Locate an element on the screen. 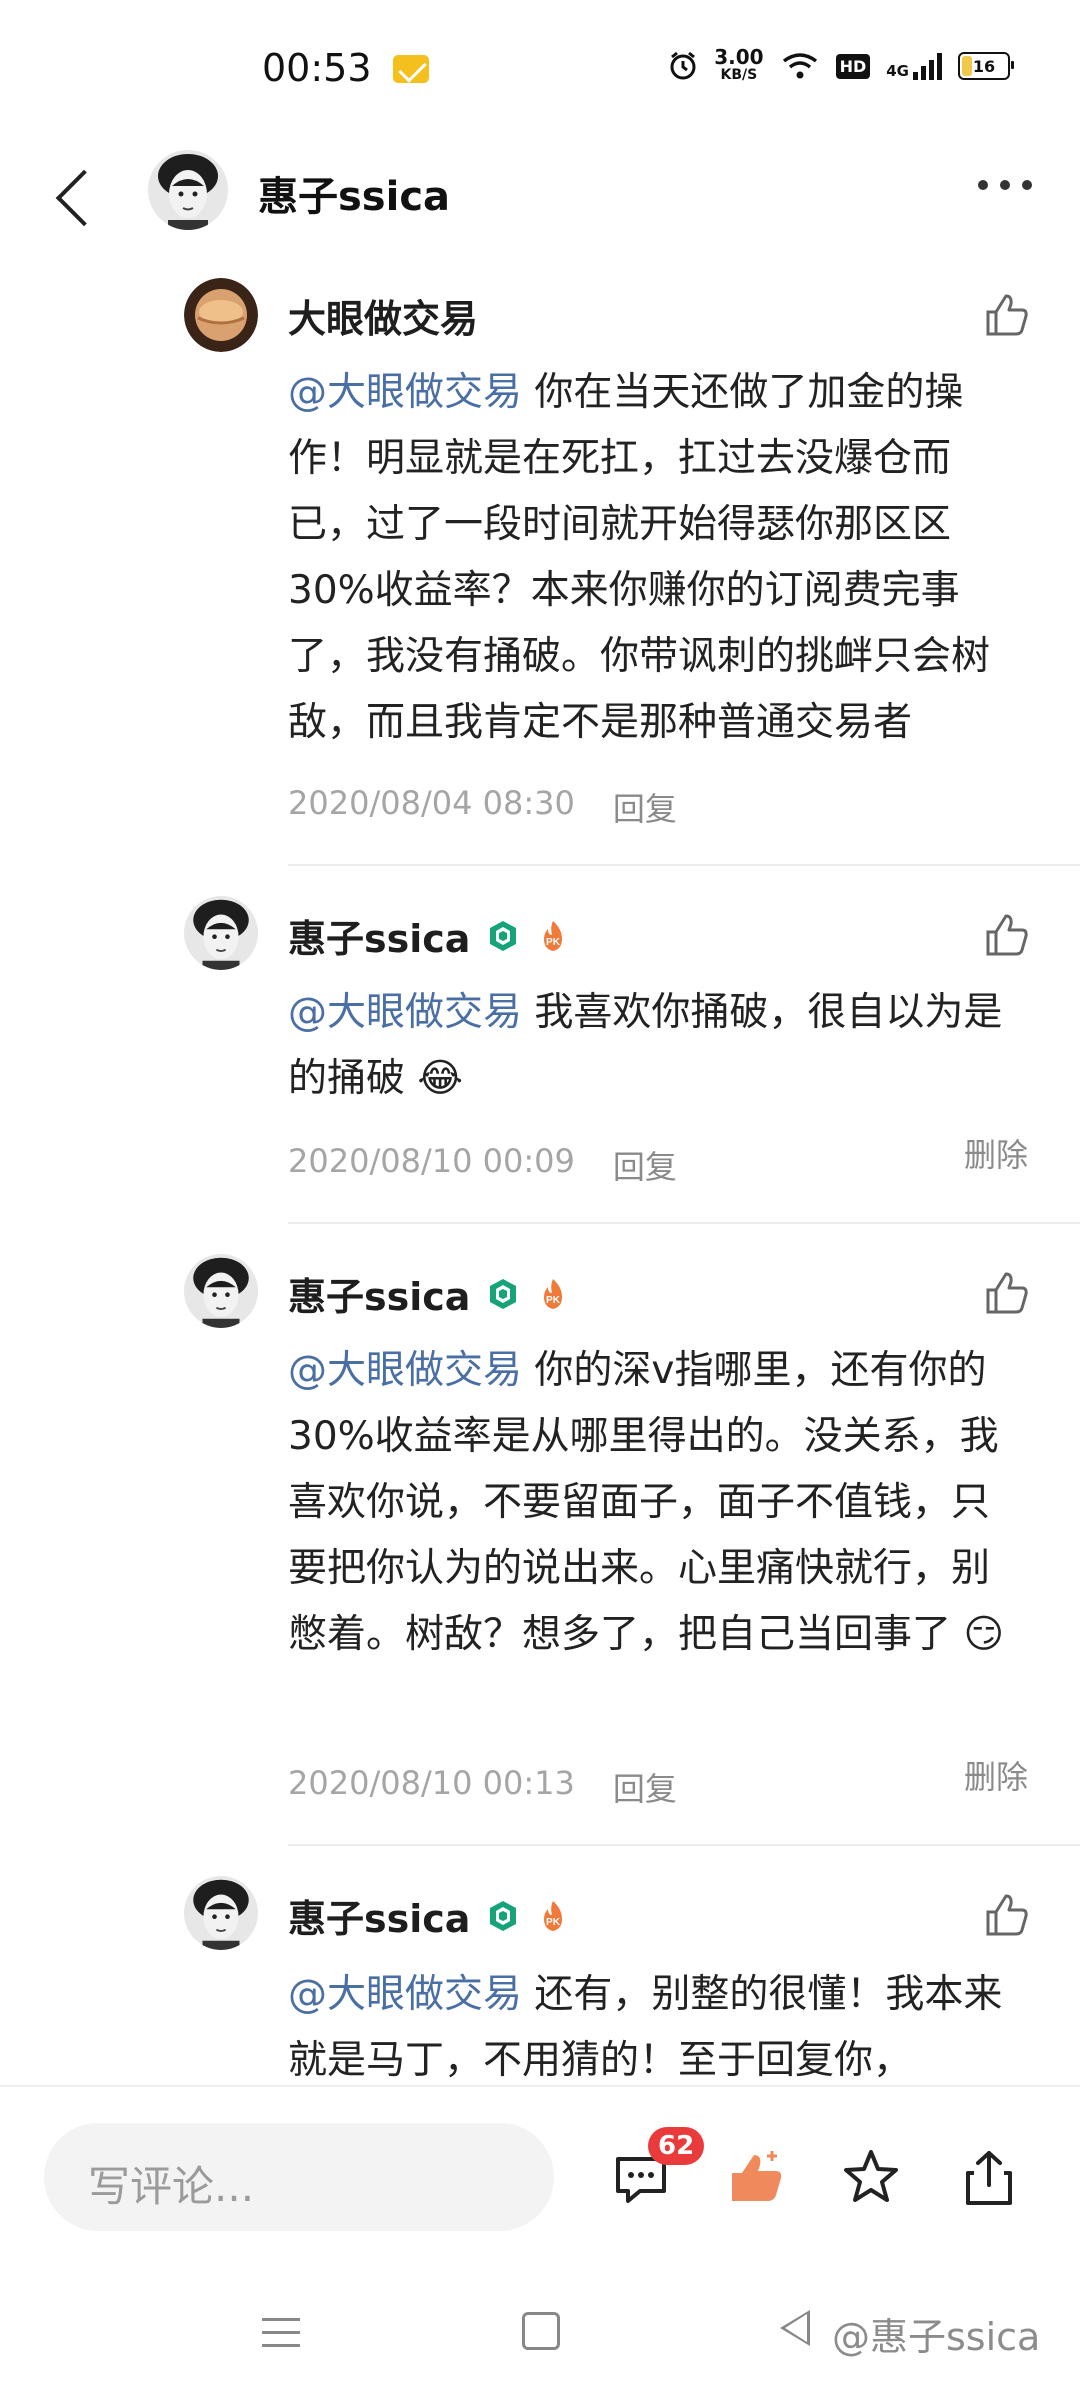 The height and width of the screenshot is (2400, 1080). level-badge-icon is located at coordinates (503, 1915).